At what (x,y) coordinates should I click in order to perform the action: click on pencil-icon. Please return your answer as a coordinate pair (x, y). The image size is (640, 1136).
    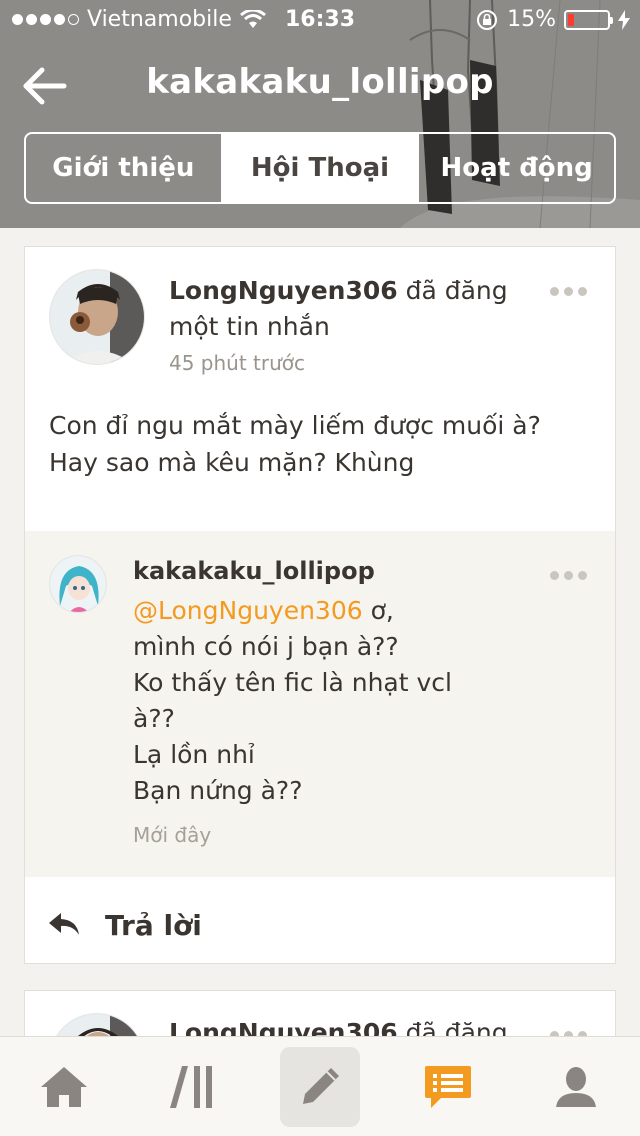
    Looking at the image, I should click on (321, 1085).